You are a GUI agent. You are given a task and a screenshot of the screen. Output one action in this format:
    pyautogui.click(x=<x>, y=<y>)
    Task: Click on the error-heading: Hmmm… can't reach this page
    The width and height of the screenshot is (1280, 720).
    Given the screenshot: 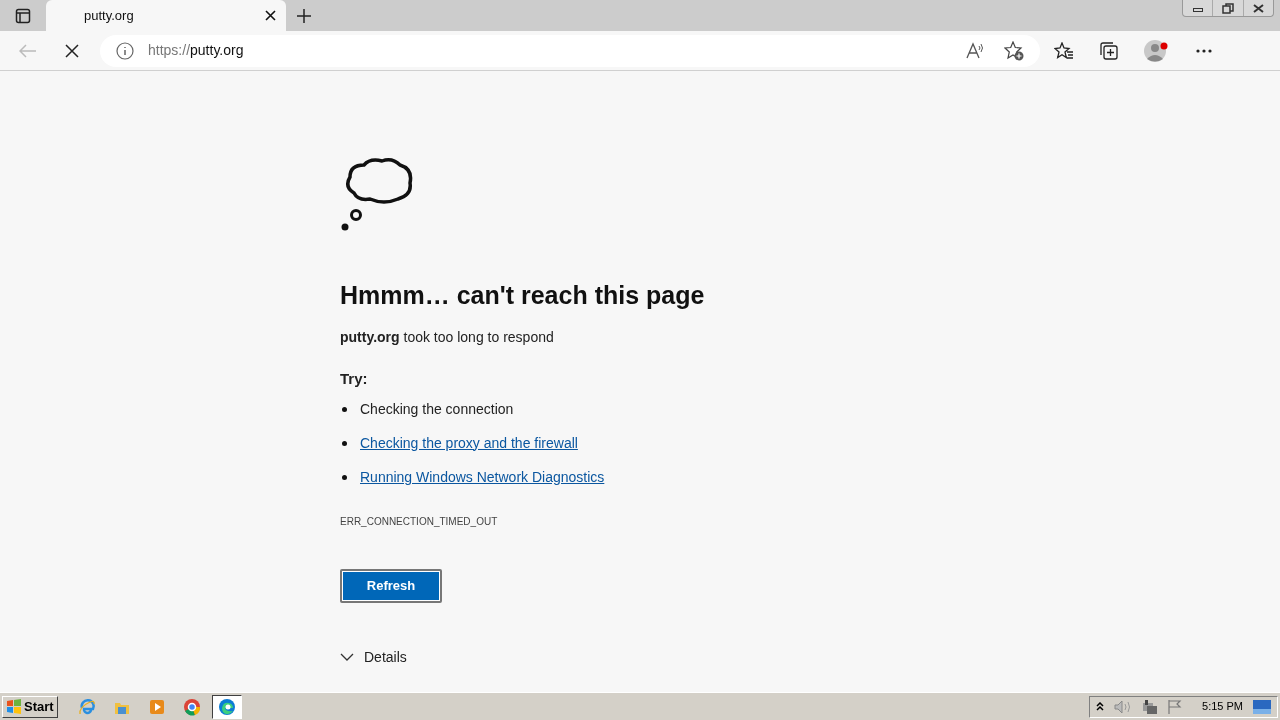 What is the action you would take?
    pyautogui.click(x=522, y=295)
    